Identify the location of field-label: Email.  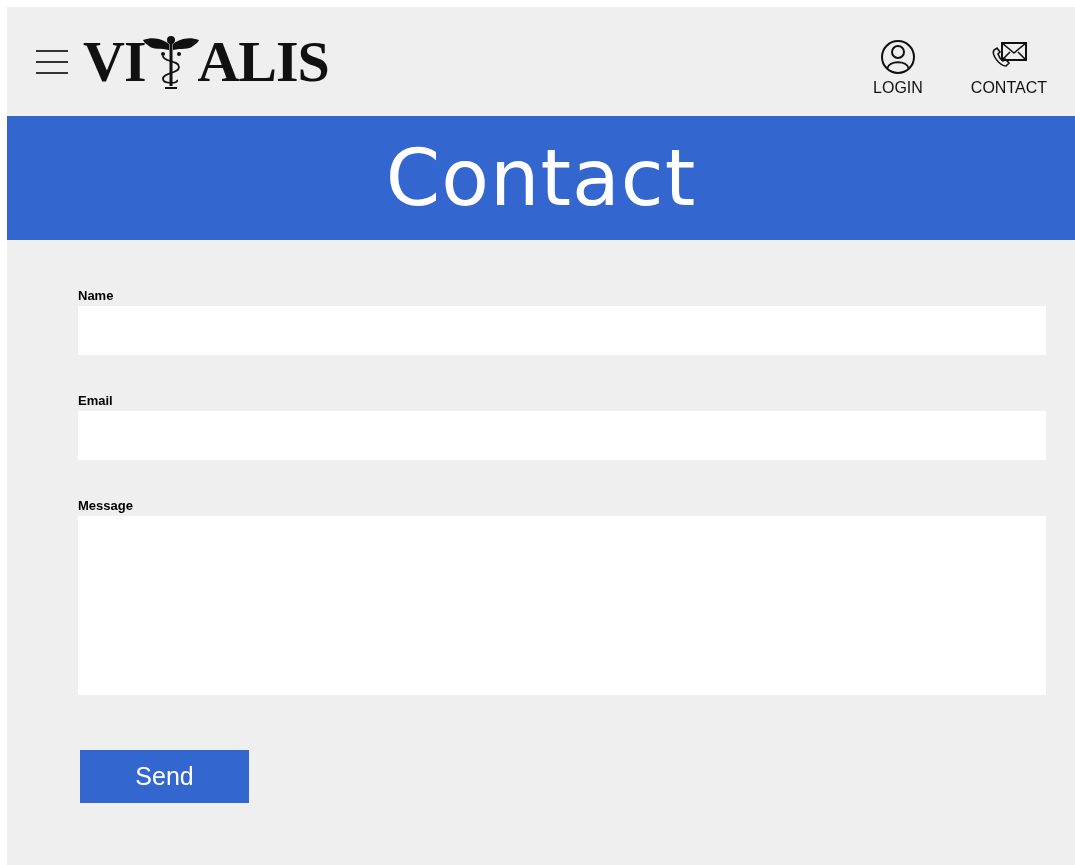
(95, 400).